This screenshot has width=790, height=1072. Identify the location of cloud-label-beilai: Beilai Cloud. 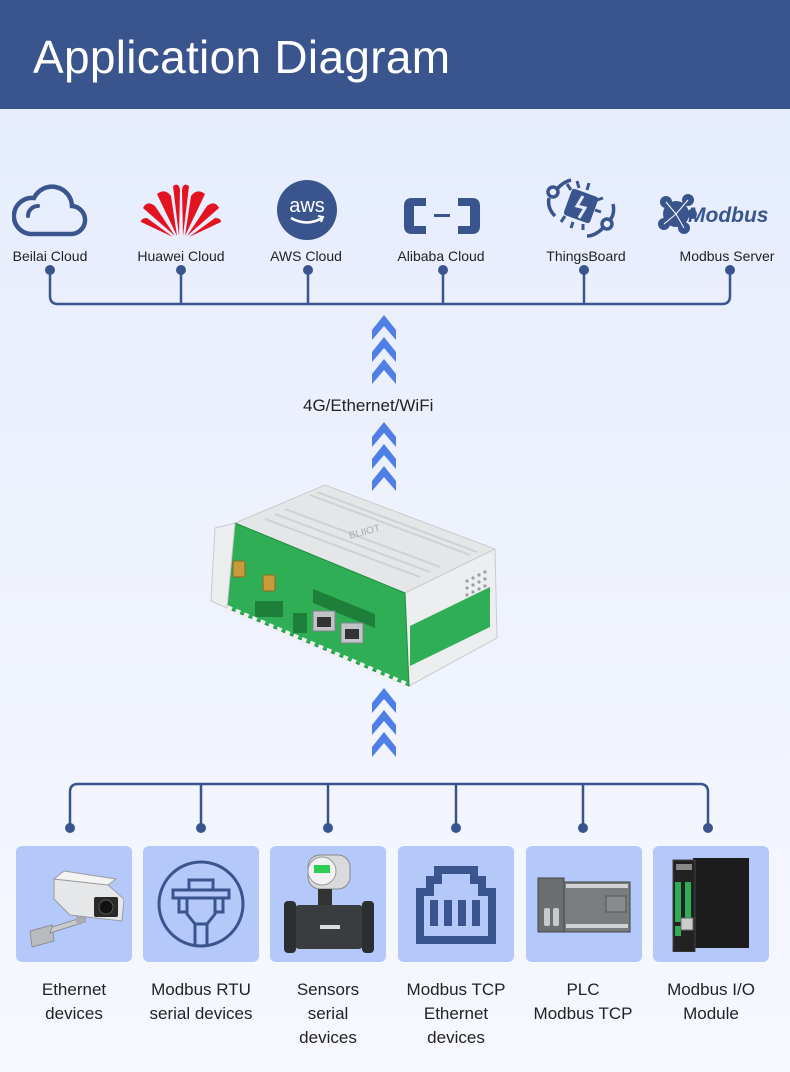
(50, 256).